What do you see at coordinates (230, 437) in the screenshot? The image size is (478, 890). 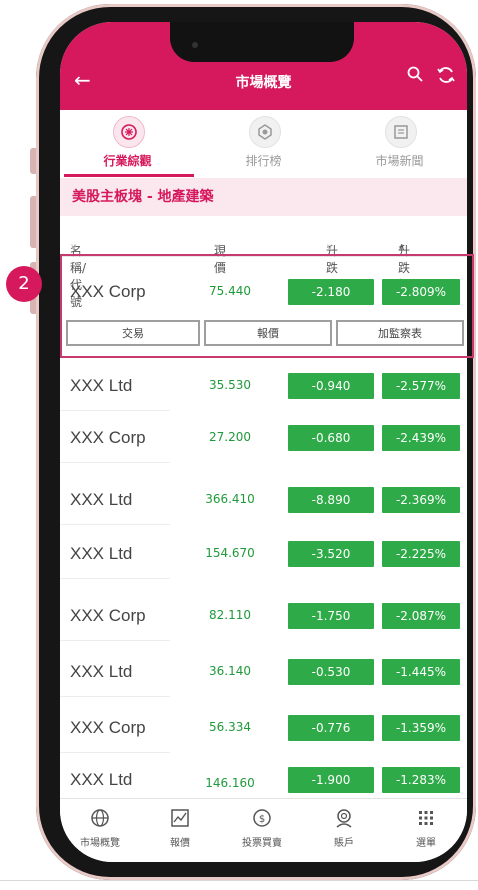 I see `stock-price: 27.200` at bounding box center [230, 437].